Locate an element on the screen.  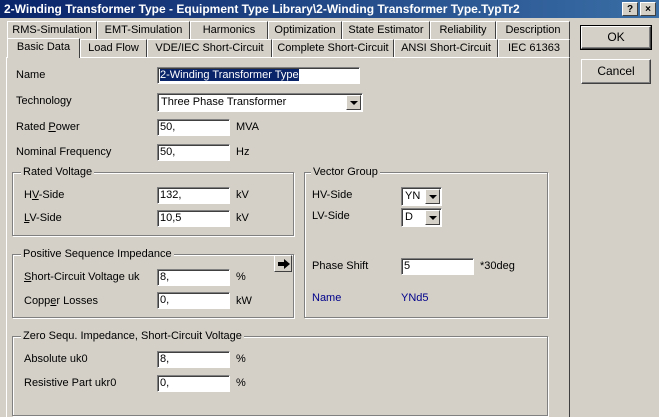
rated-power-input: 50, is located at coordinates (193, 127).